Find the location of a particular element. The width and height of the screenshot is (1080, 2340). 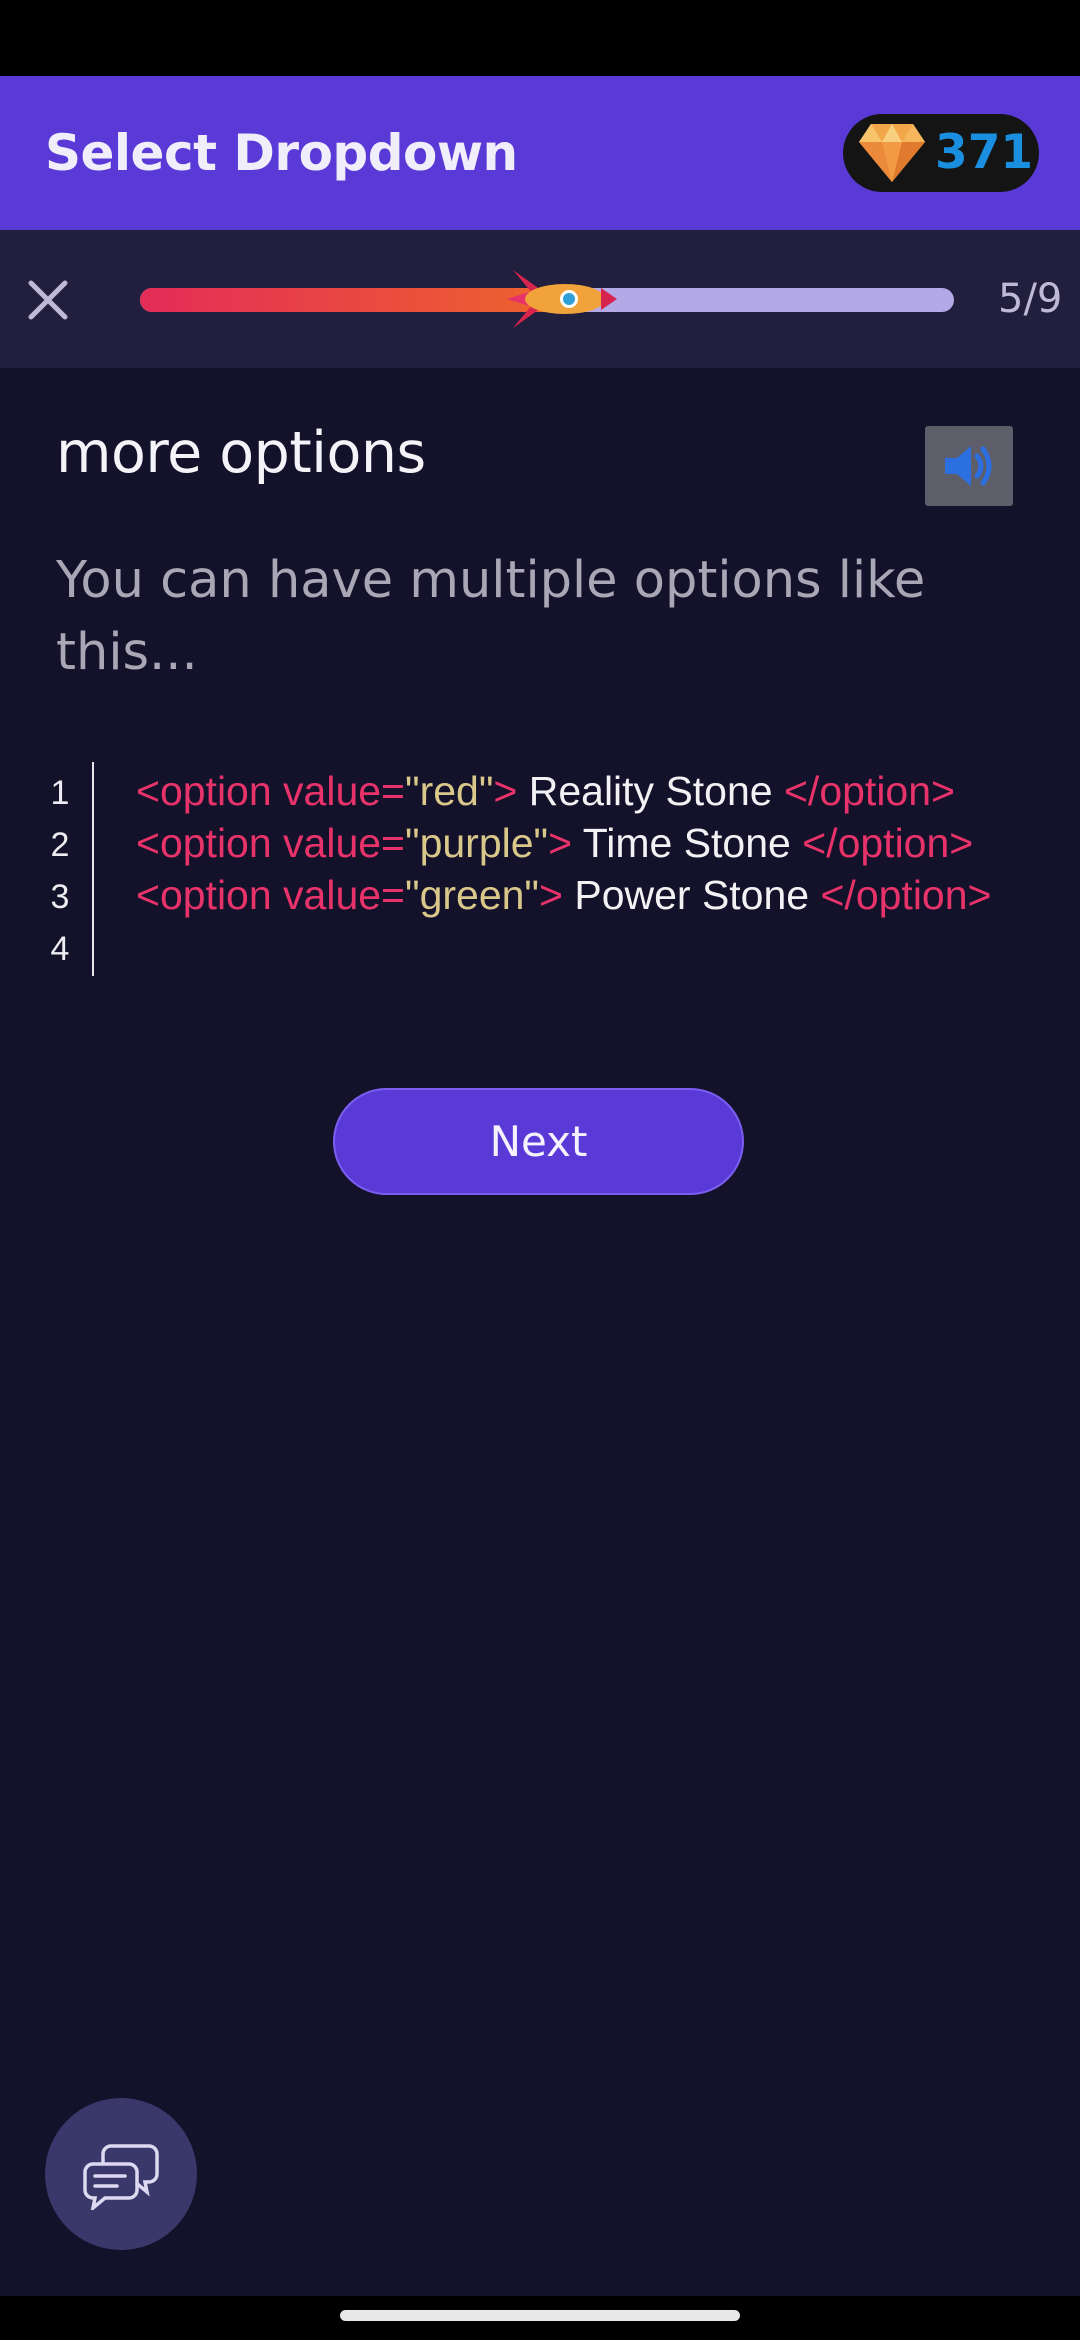

step-counter: 5/9 is located at coordinates (1030, 299).